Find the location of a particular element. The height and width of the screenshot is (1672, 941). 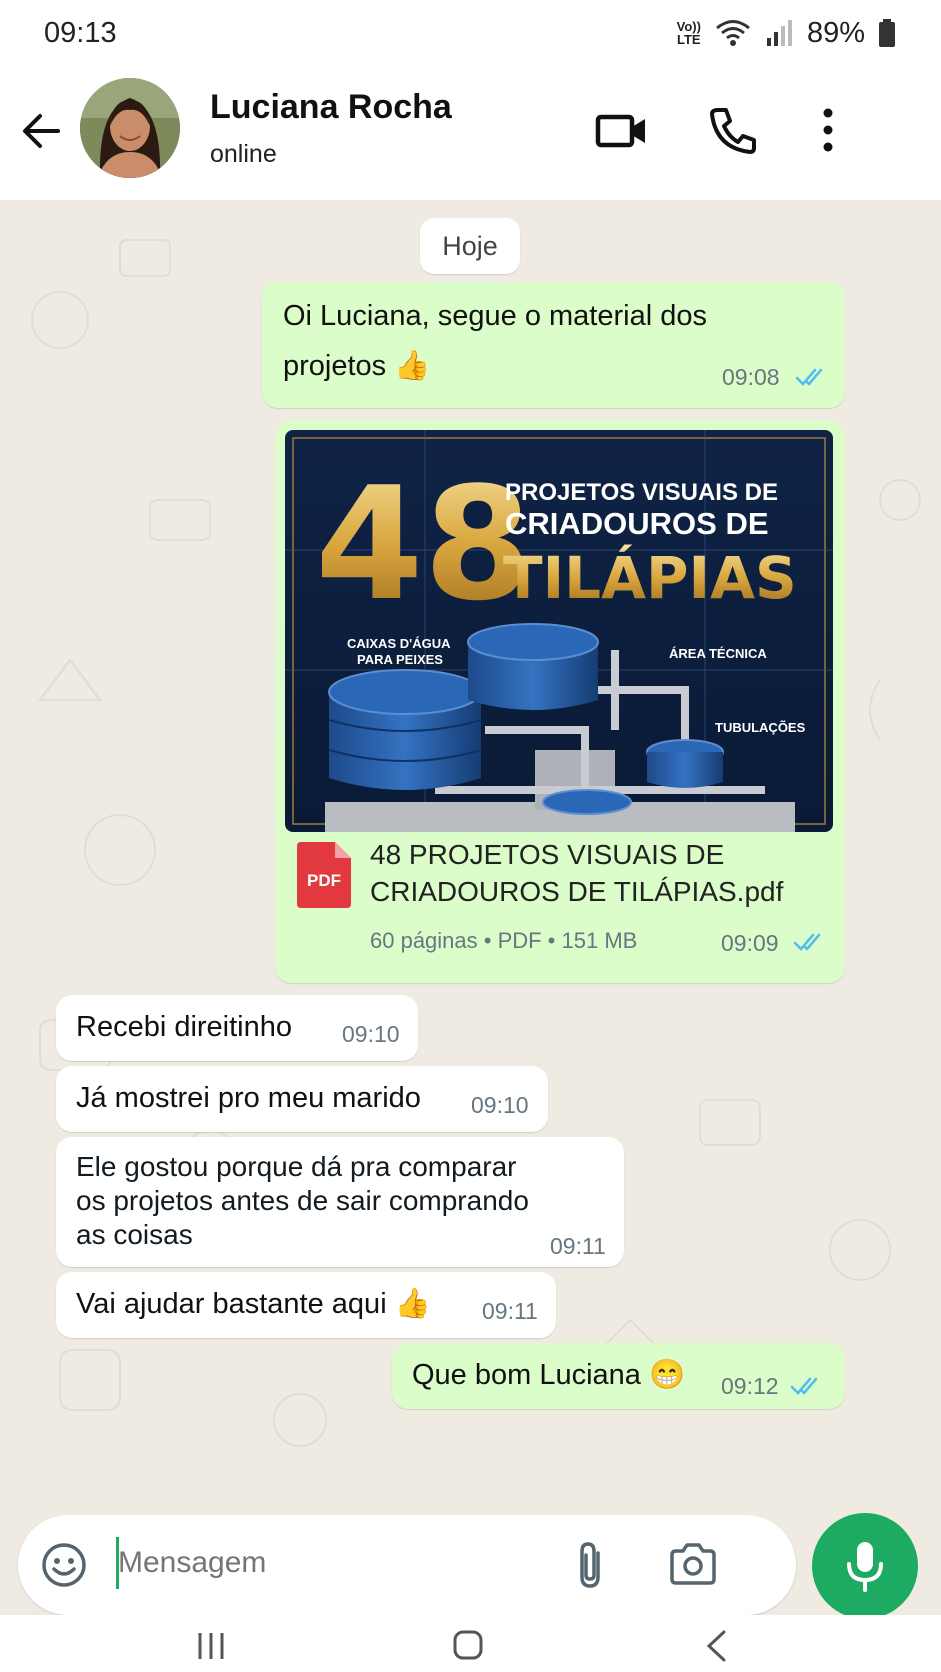

battery-icon is located at coordinates (887, 33).